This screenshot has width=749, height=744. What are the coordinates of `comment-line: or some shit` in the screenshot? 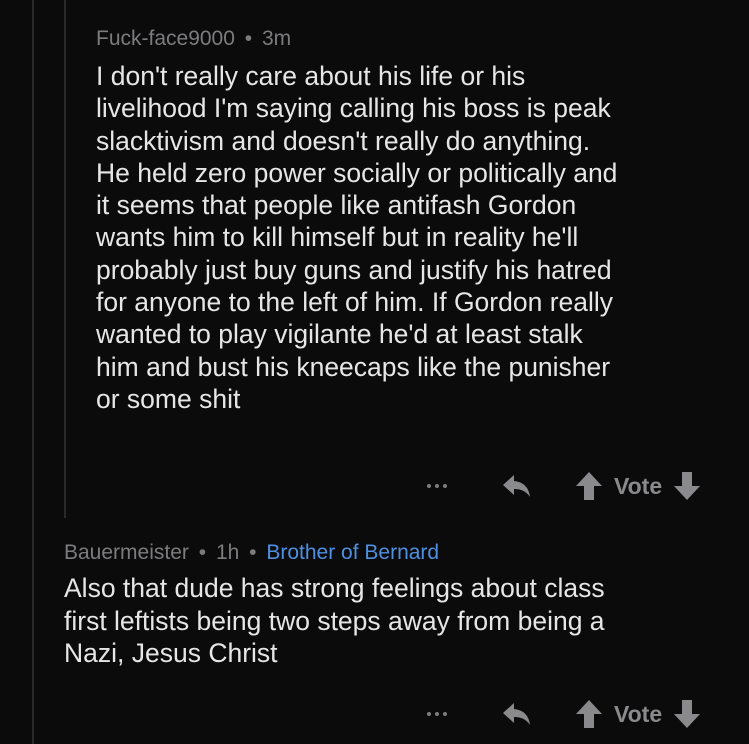 It's located at (168, 398).